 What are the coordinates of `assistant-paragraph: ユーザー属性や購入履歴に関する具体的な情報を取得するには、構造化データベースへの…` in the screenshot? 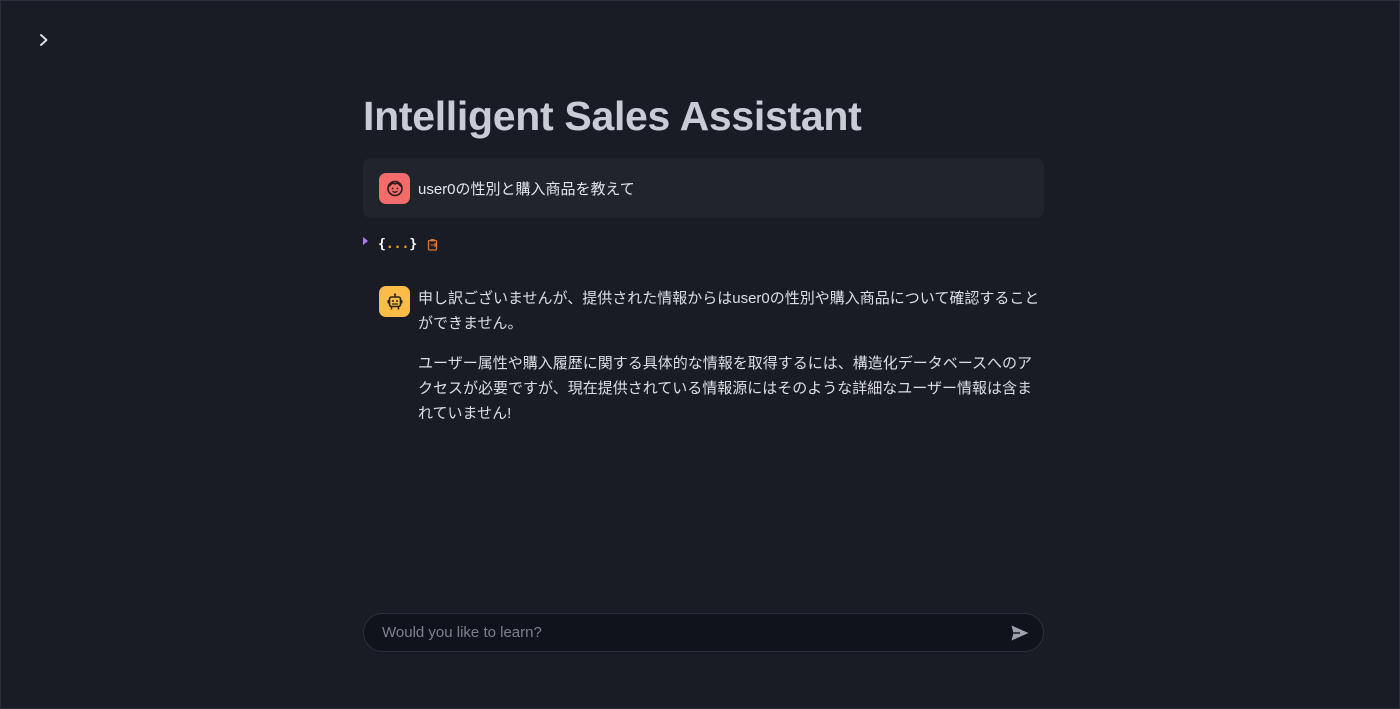 It's located at (725, 388).